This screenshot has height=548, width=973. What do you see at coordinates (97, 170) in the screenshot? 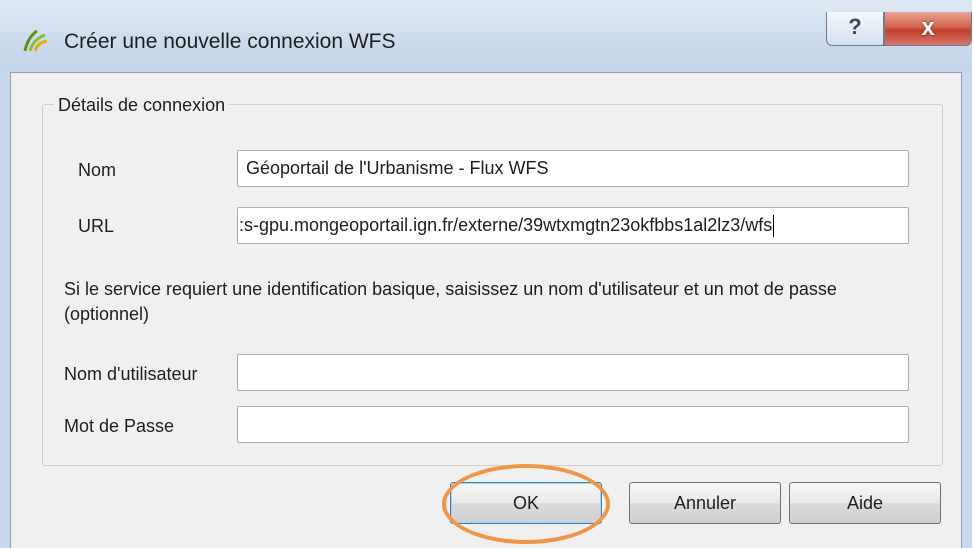
I see `name-label: Nom` at bounding box center [97, 170].